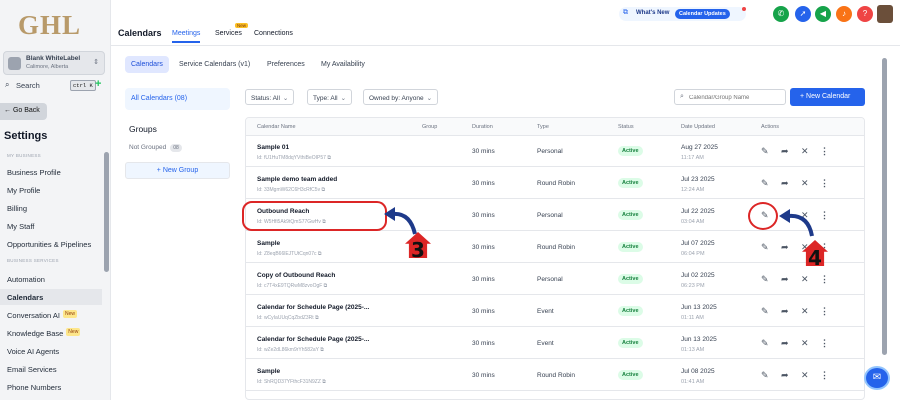 Image resolution: width=900 pixels, height=400 pixels. I want to click on calendar-search-input, so click(735, 97).